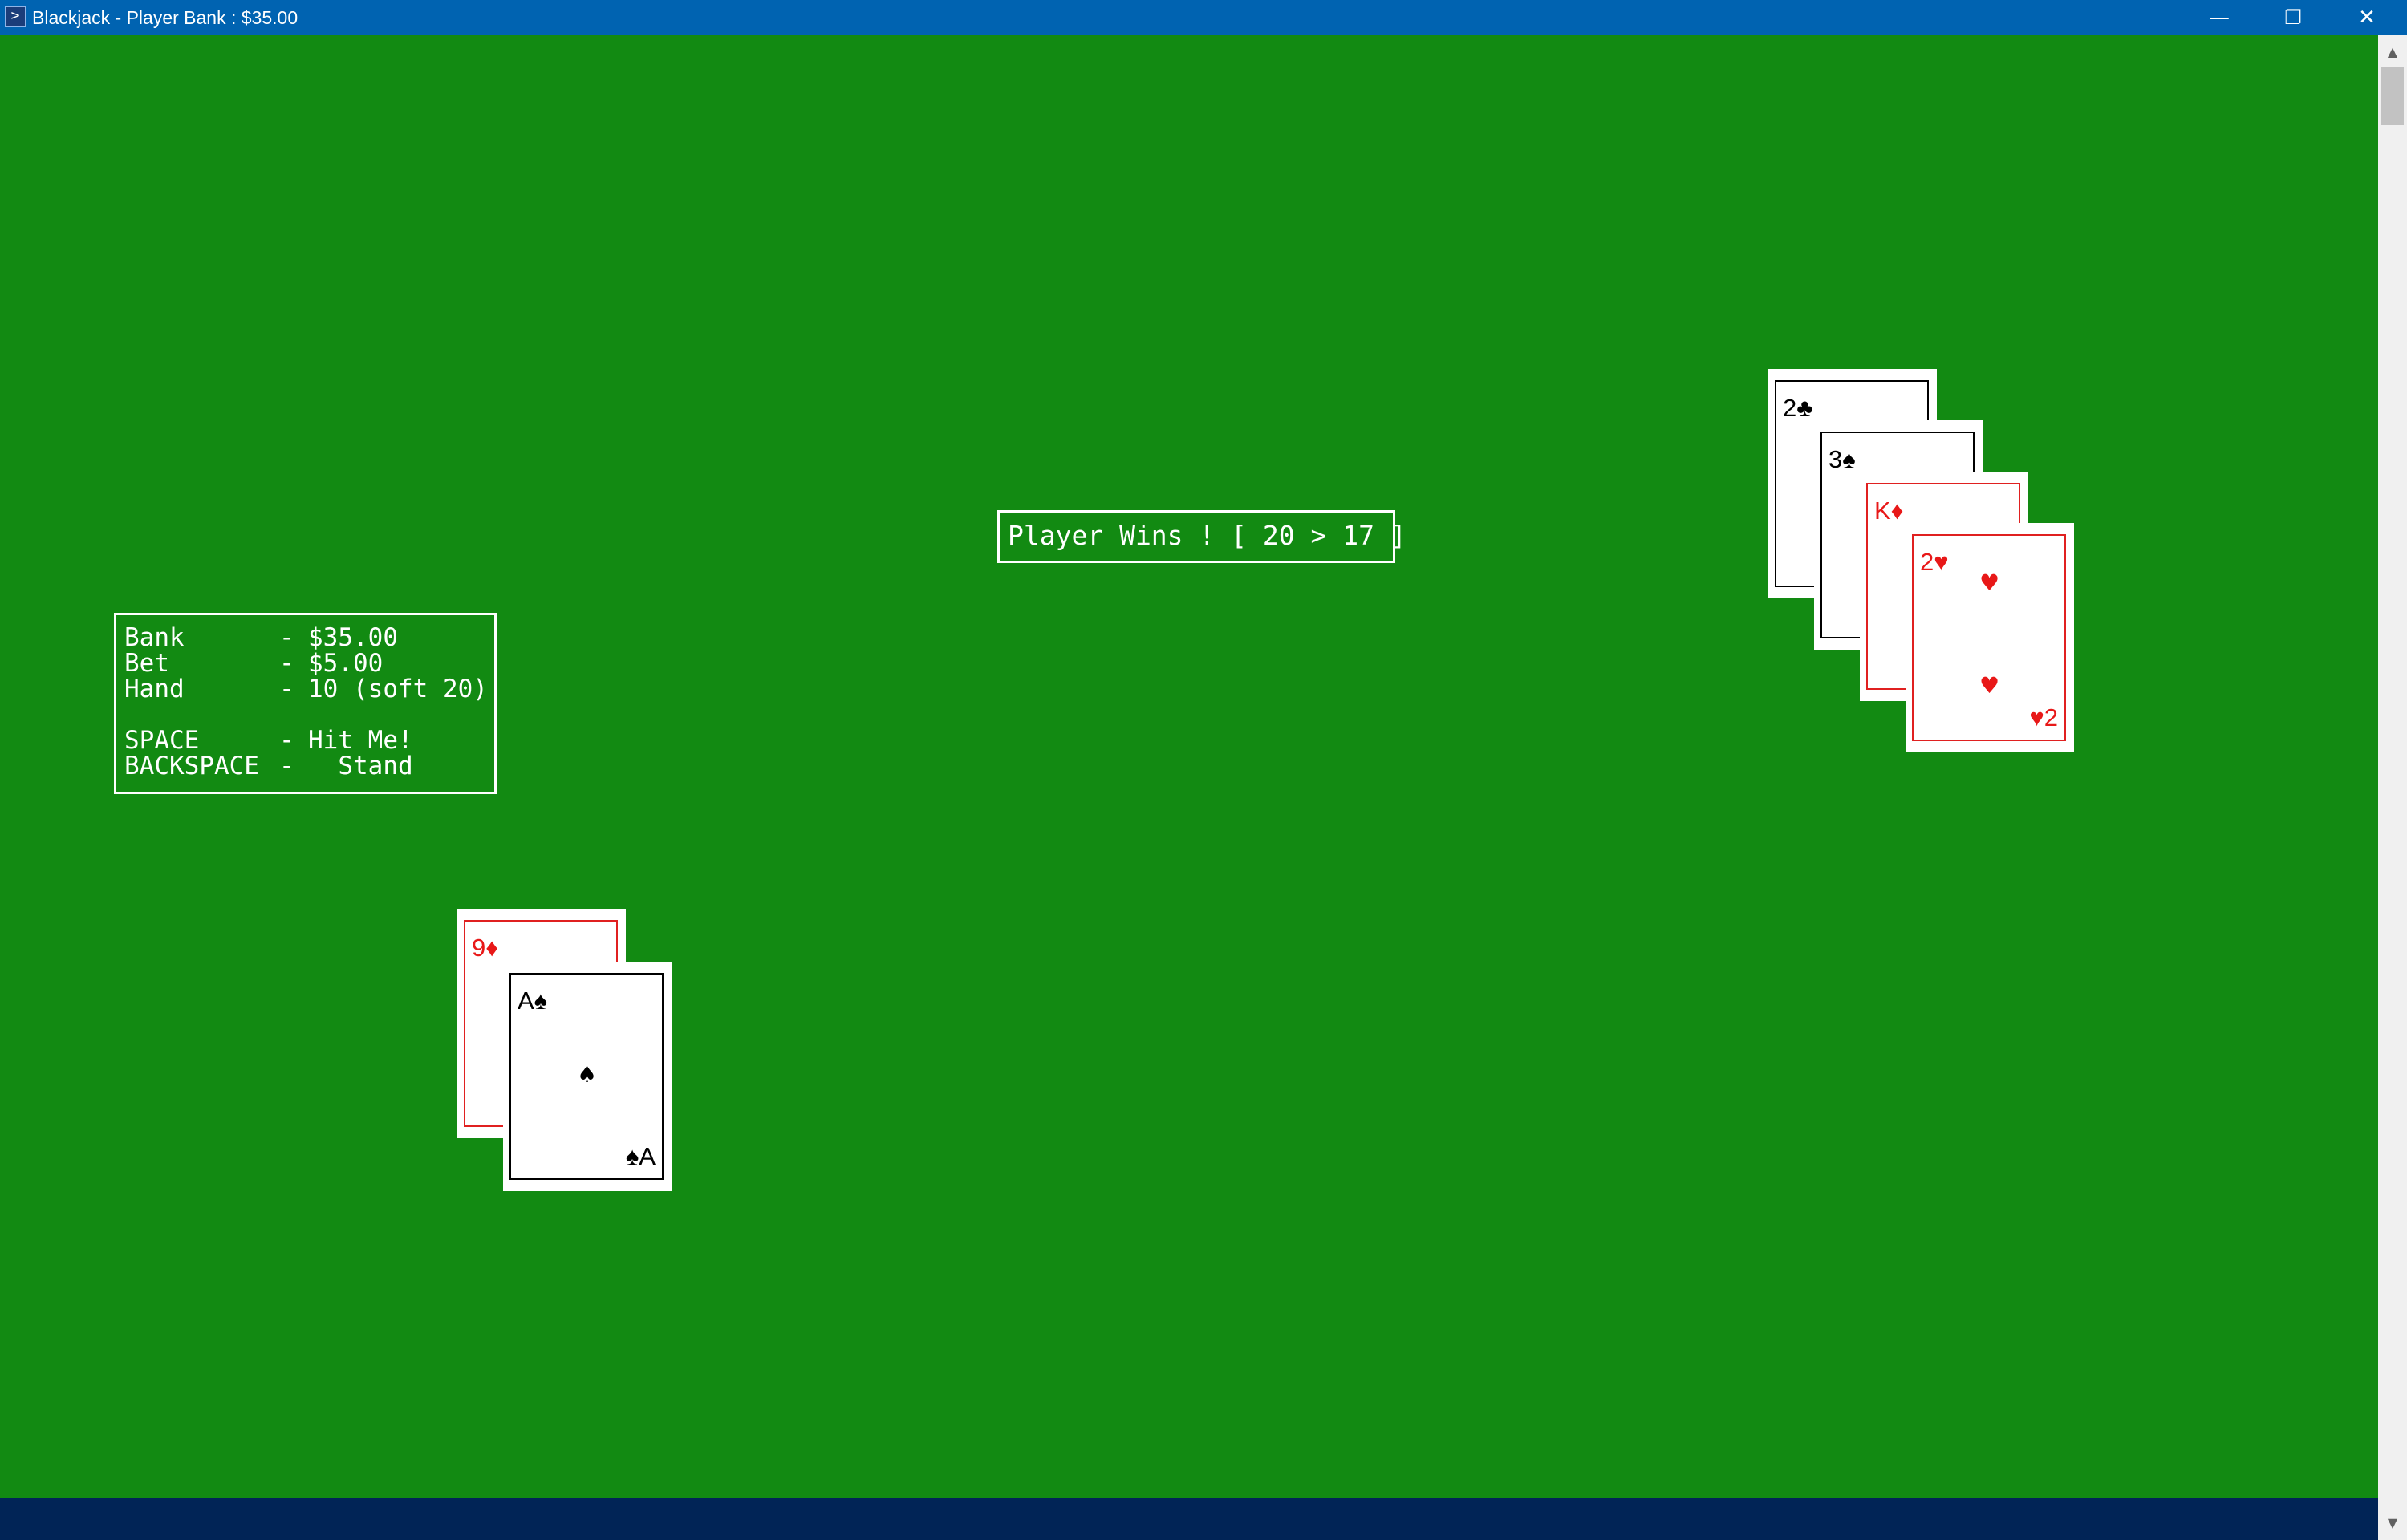 The width and height of the screenshot is (2407, 1540). Describe the element at coordinates (2219, 17) in the screenshot. I see `minimize-button: —` at that location.